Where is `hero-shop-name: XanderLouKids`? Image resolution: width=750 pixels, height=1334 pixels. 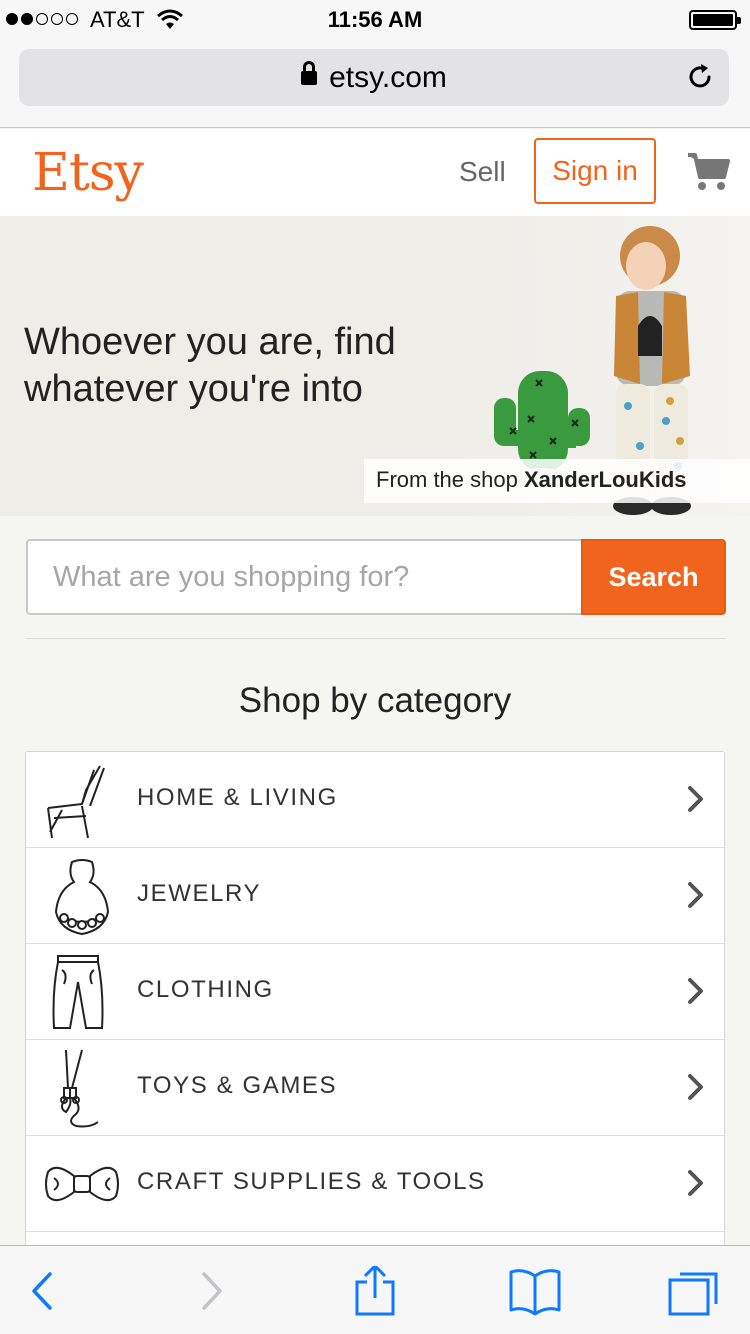
hero-shop-name: XanderLouKids is located at coordinates (605, 479).